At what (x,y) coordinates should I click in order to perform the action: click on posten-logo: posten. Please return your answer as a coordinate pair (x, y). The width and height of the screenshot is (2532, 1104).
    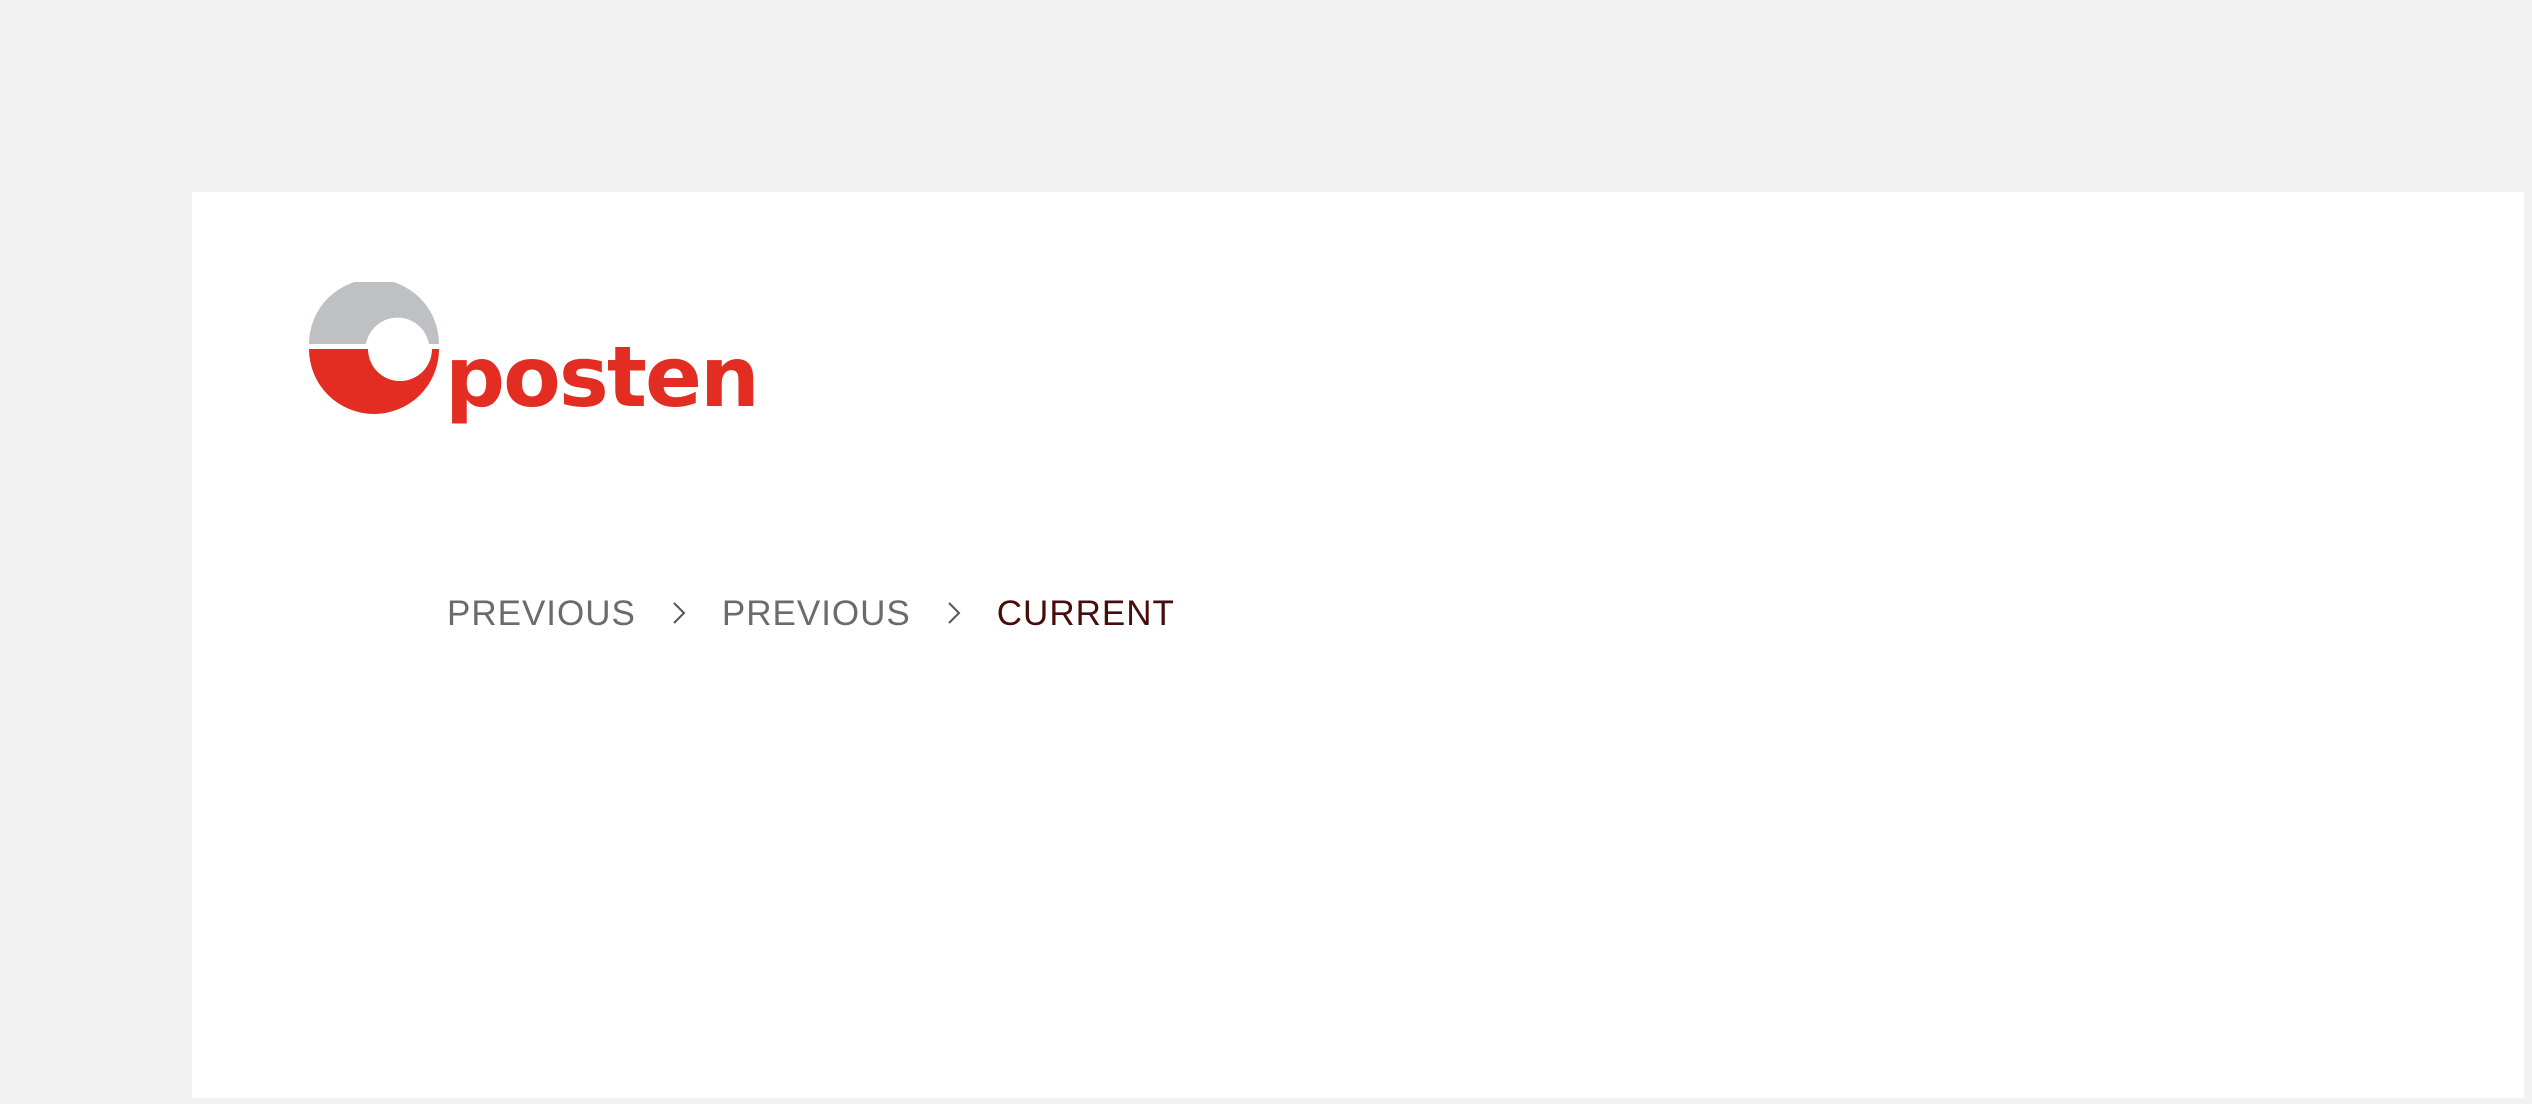
    Looking at the image, I should click on (557, 357).